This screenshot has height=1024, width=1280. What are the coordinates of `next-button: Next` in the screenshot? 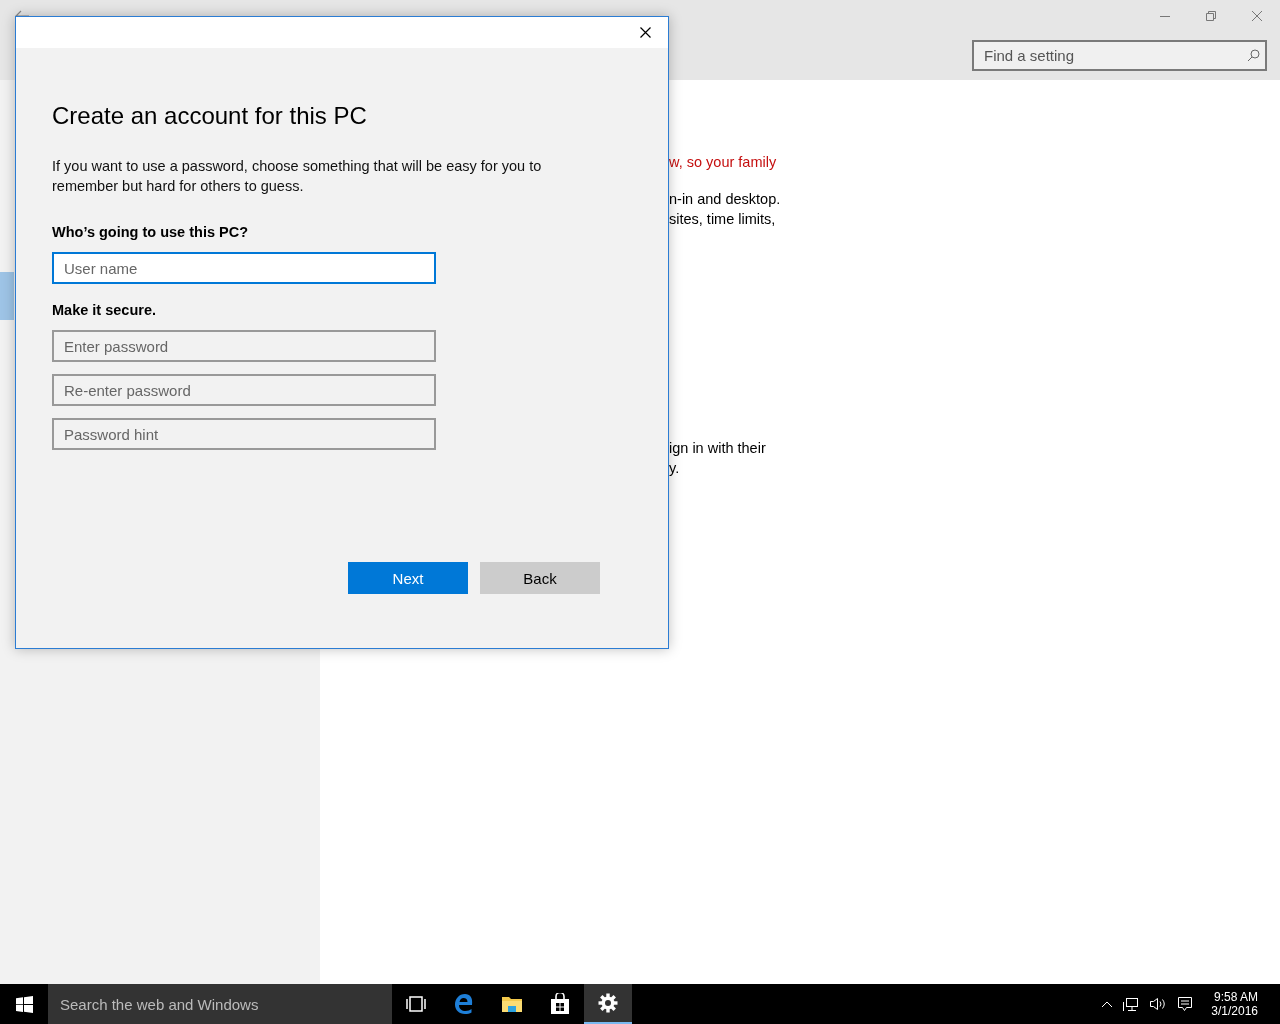 It's located at (408, 578).